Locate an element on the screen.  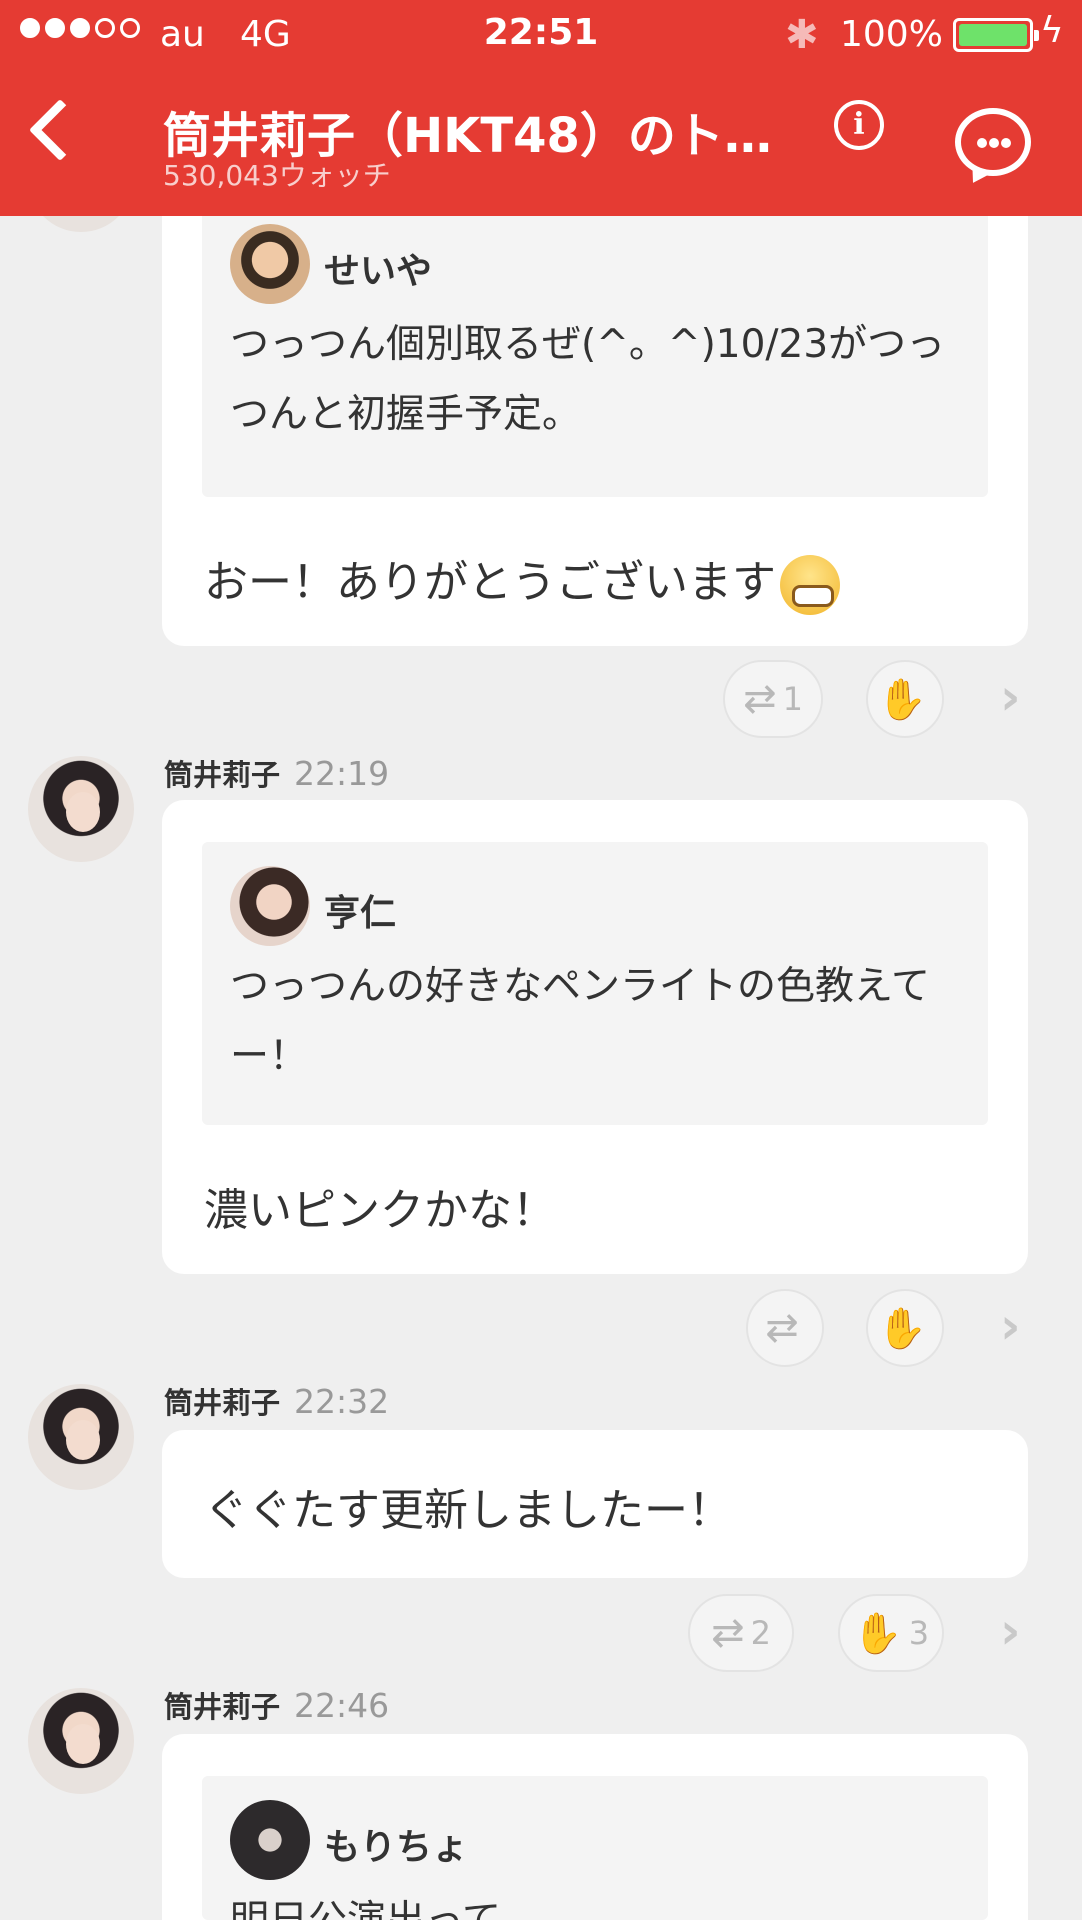
message-card: ぐぐたす更新しましたー！ is located at coordinates (595, 1504).